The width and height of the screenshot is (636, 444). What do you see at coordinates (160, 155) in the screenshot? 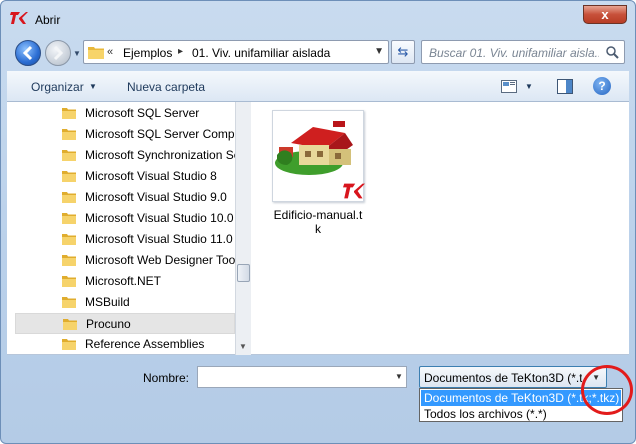
I see `tree-item-label: Microsoft Synchronization Services` at bounding box center [160, 155].